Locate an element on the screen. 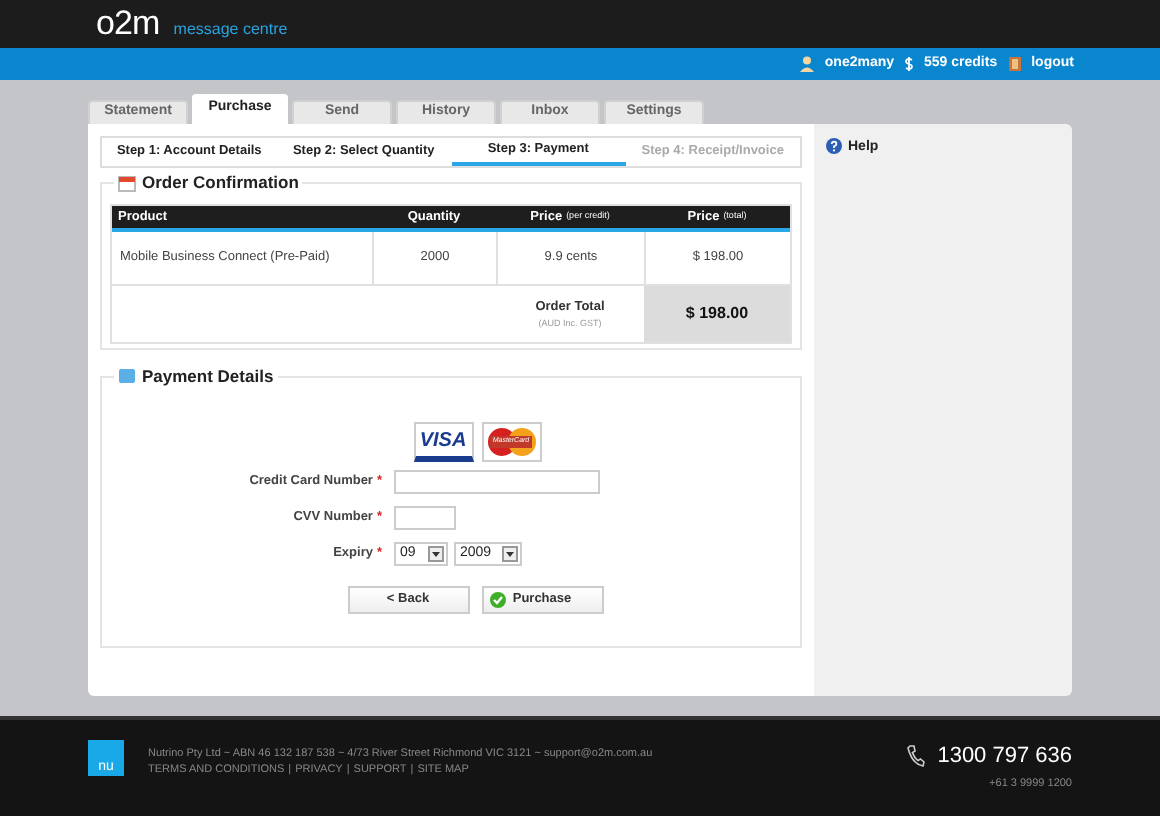  card-icon is located at coordinates (127, 376).